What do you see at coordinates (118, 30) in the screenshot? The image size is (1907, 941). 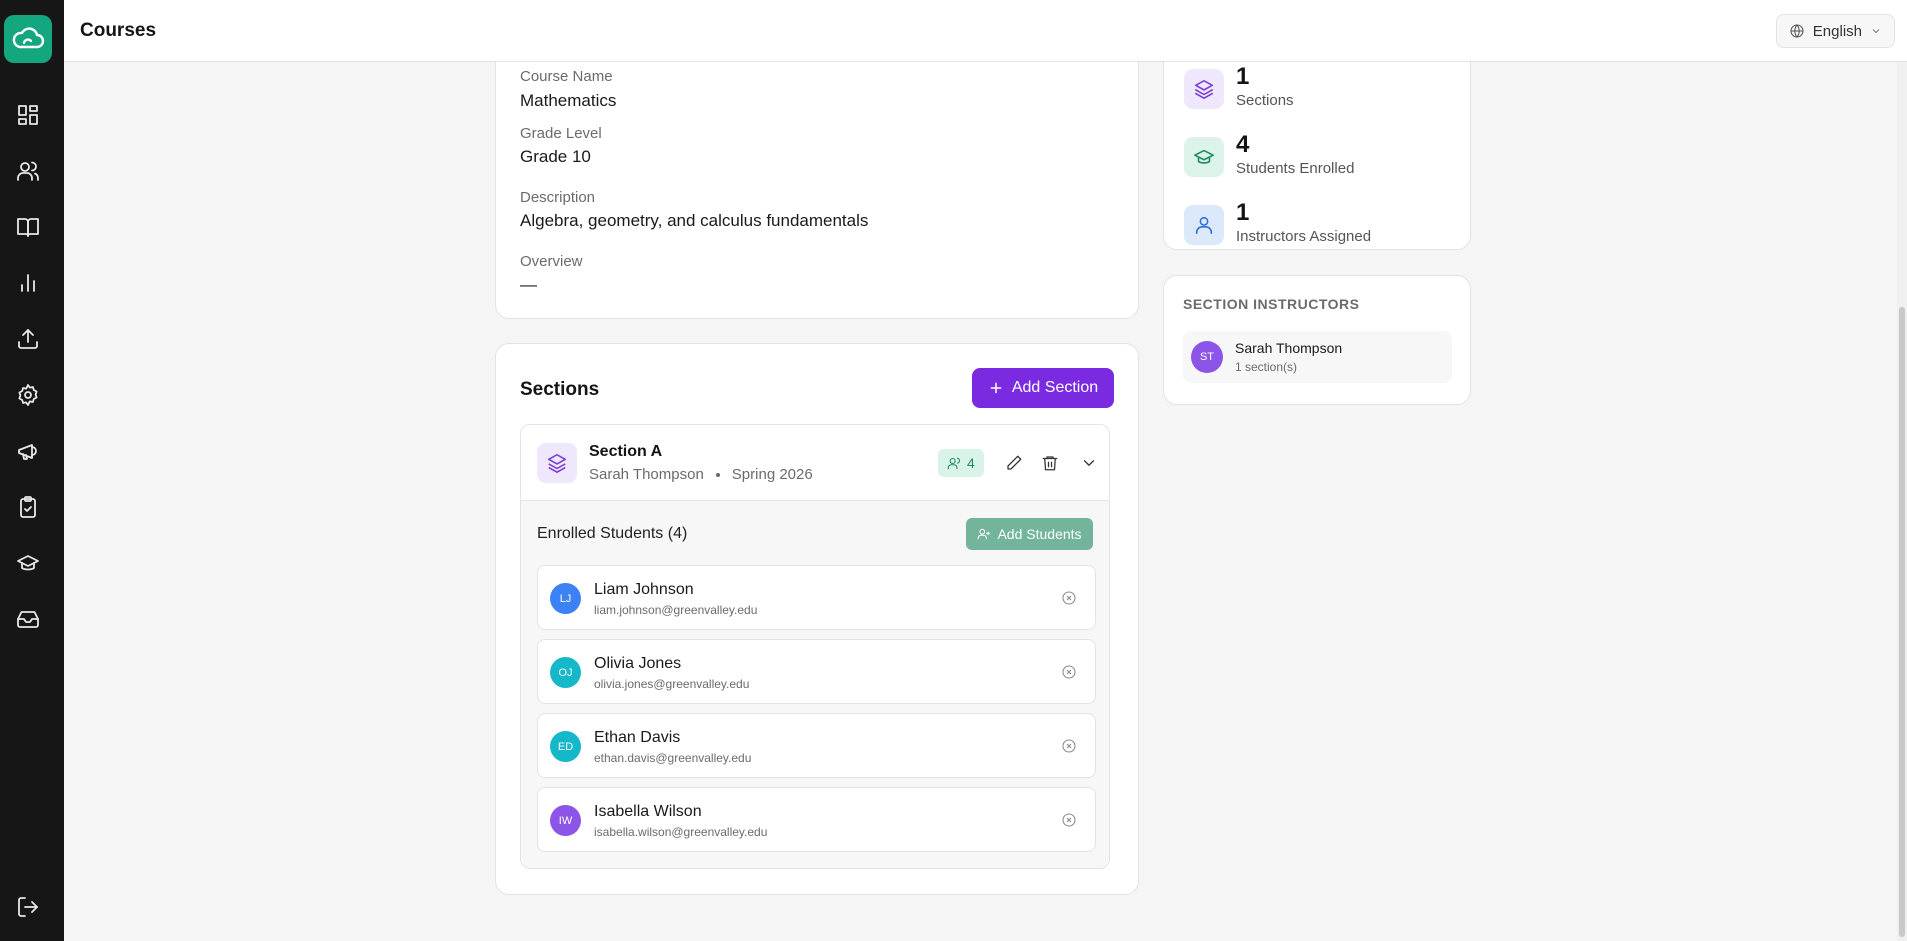 I see `page-title: Courses` at bounding box center [118, 30].